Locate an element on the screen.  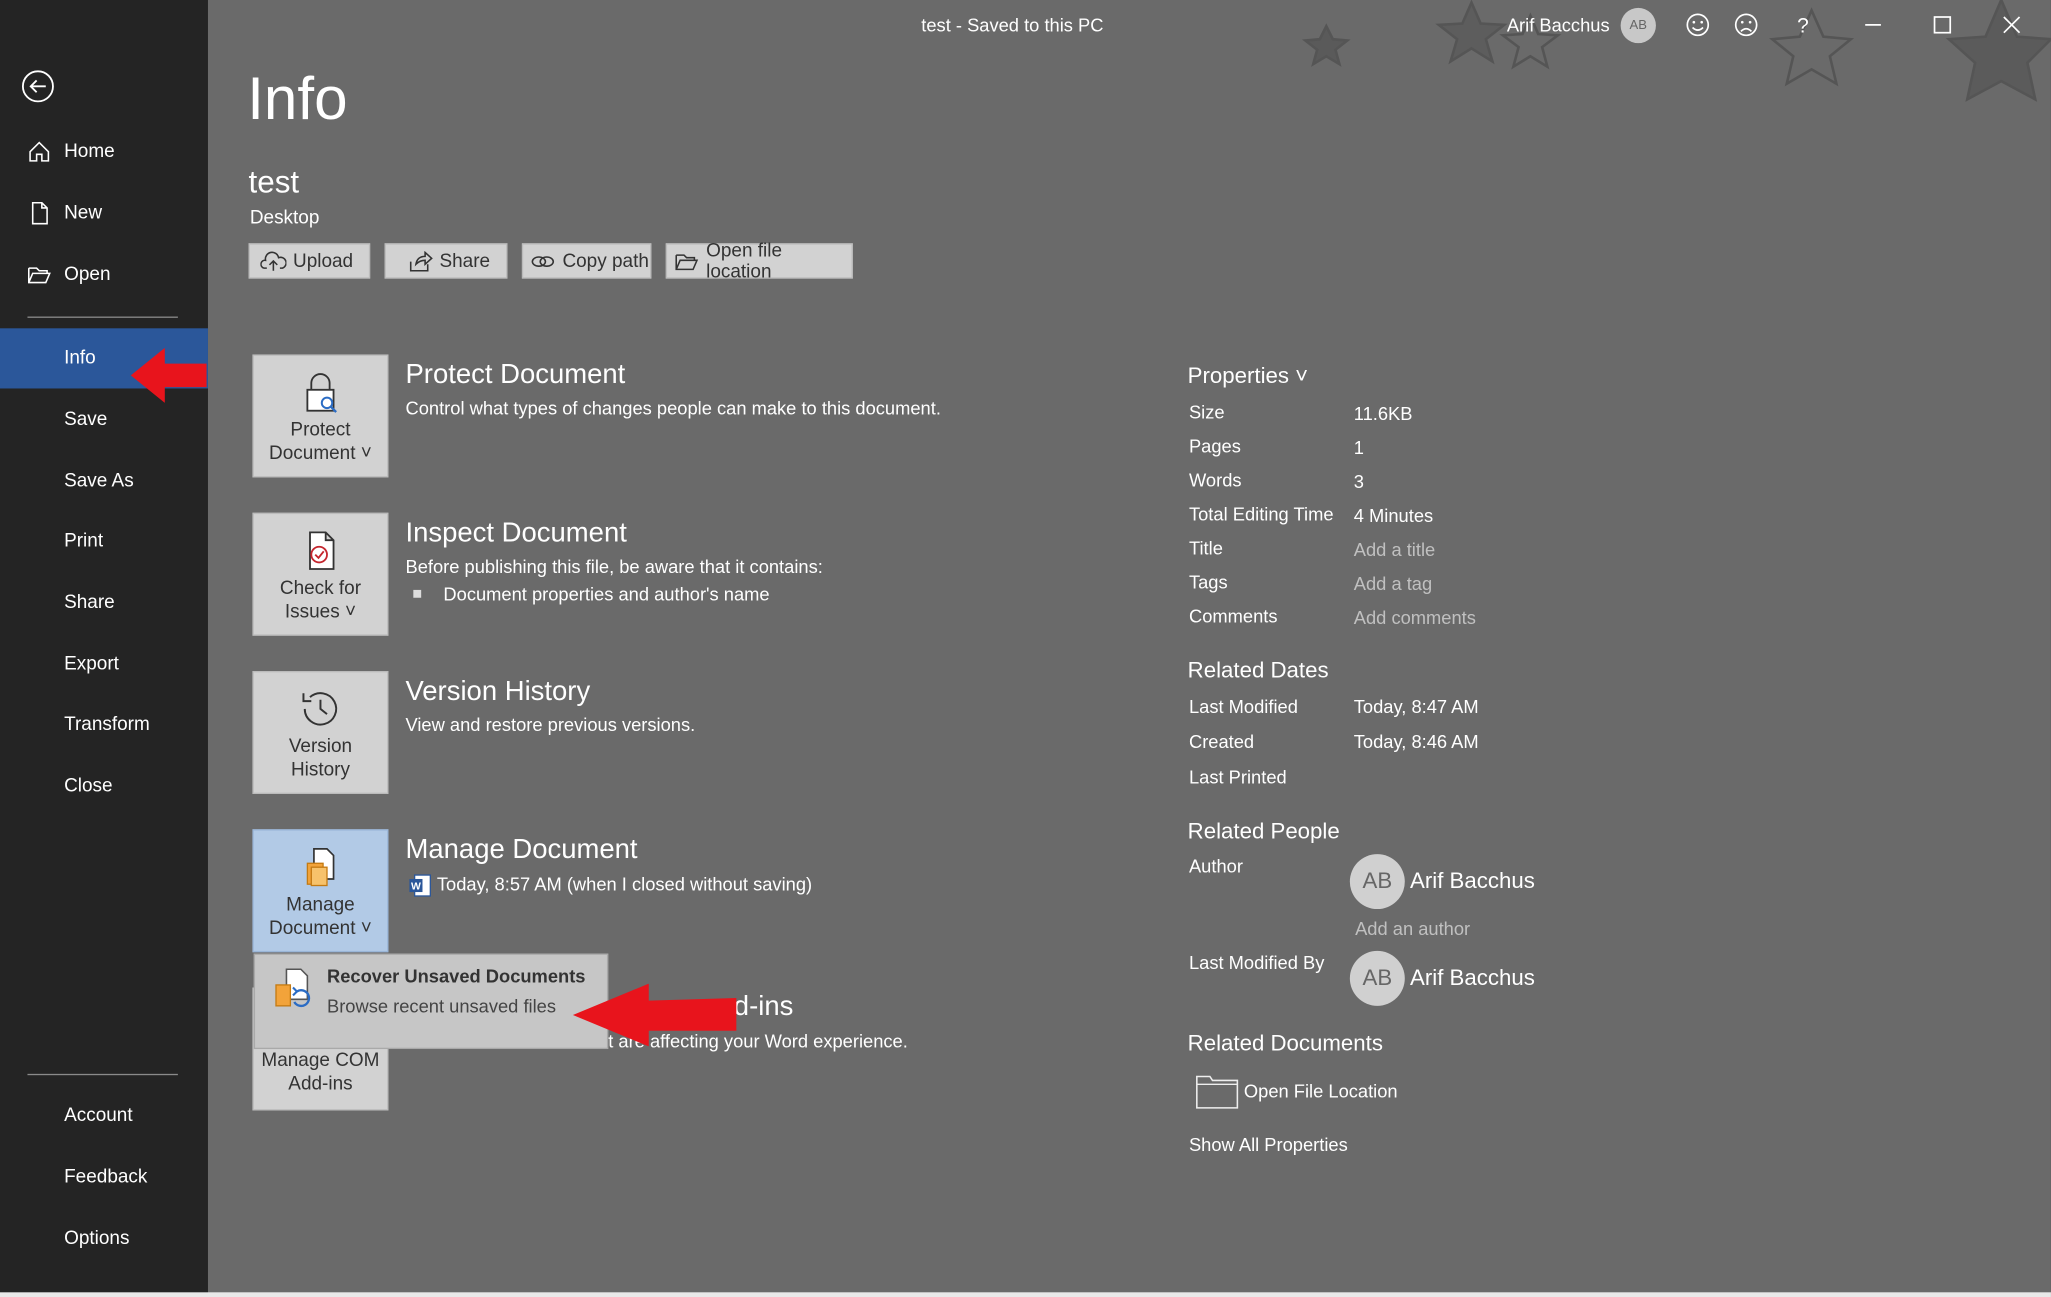
protect-document-button: Protect Document ˅ is located at coordinates (320, 416).